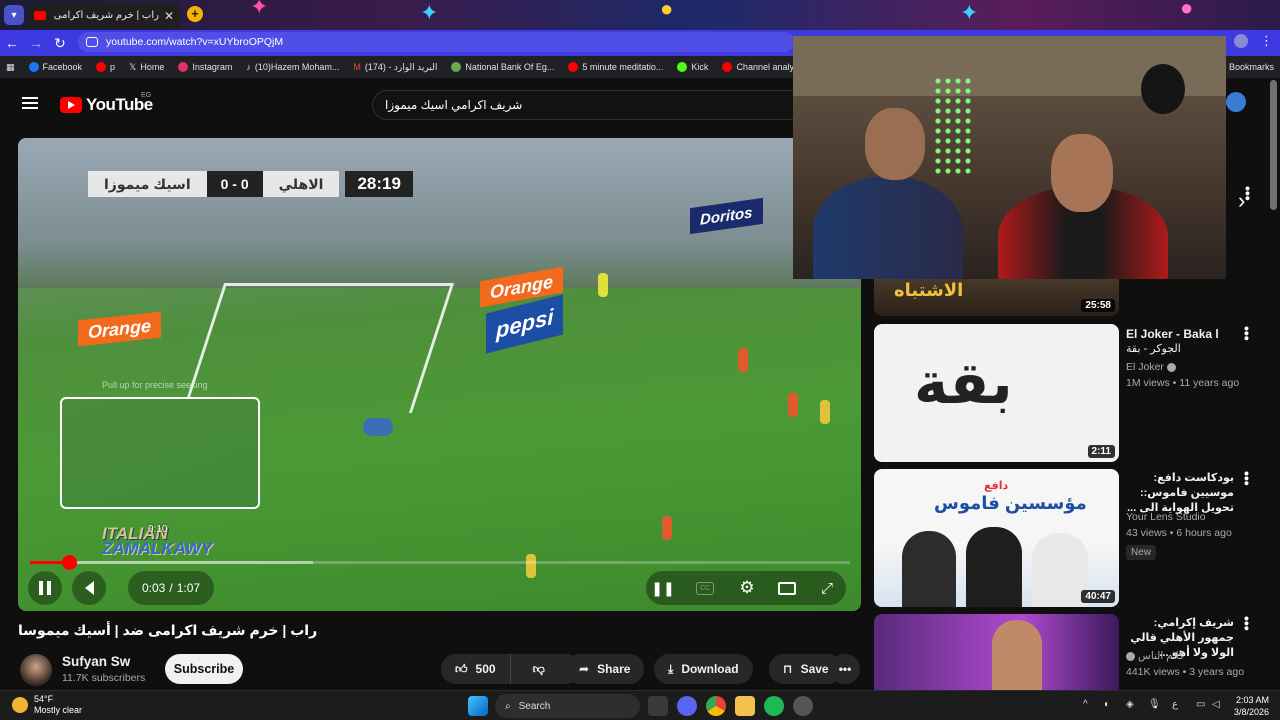  What do you see at coordinates (478, 706) in the screenshot?
I see `start-button` at bounding box center [478, 706].